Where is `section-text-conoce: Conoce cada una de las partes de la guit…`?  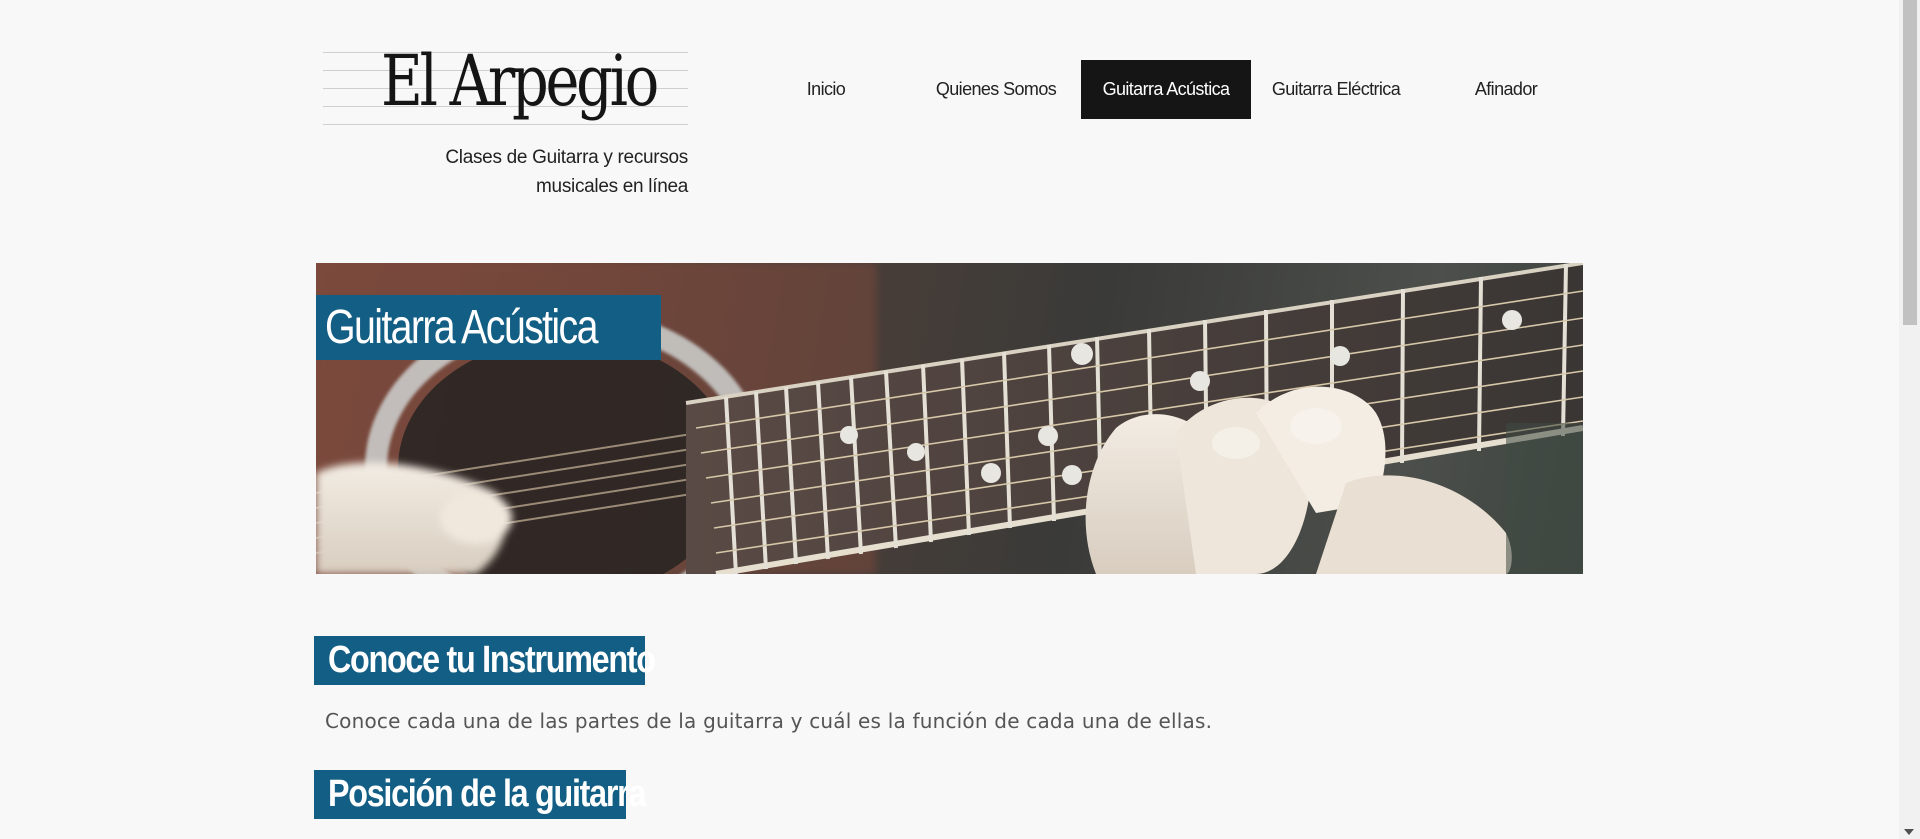
section-text-conoce: Conoce cada una de las partes de la guit… is located at coordinates (769, 721).